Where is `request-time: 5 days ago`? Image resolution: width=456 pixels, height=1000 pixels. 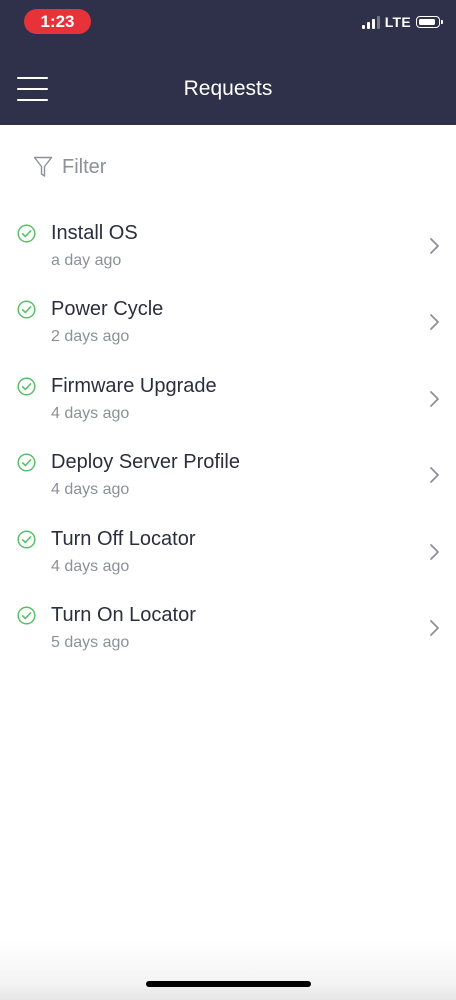 request-time: 5 days ago is located at coordinates (90, 642).